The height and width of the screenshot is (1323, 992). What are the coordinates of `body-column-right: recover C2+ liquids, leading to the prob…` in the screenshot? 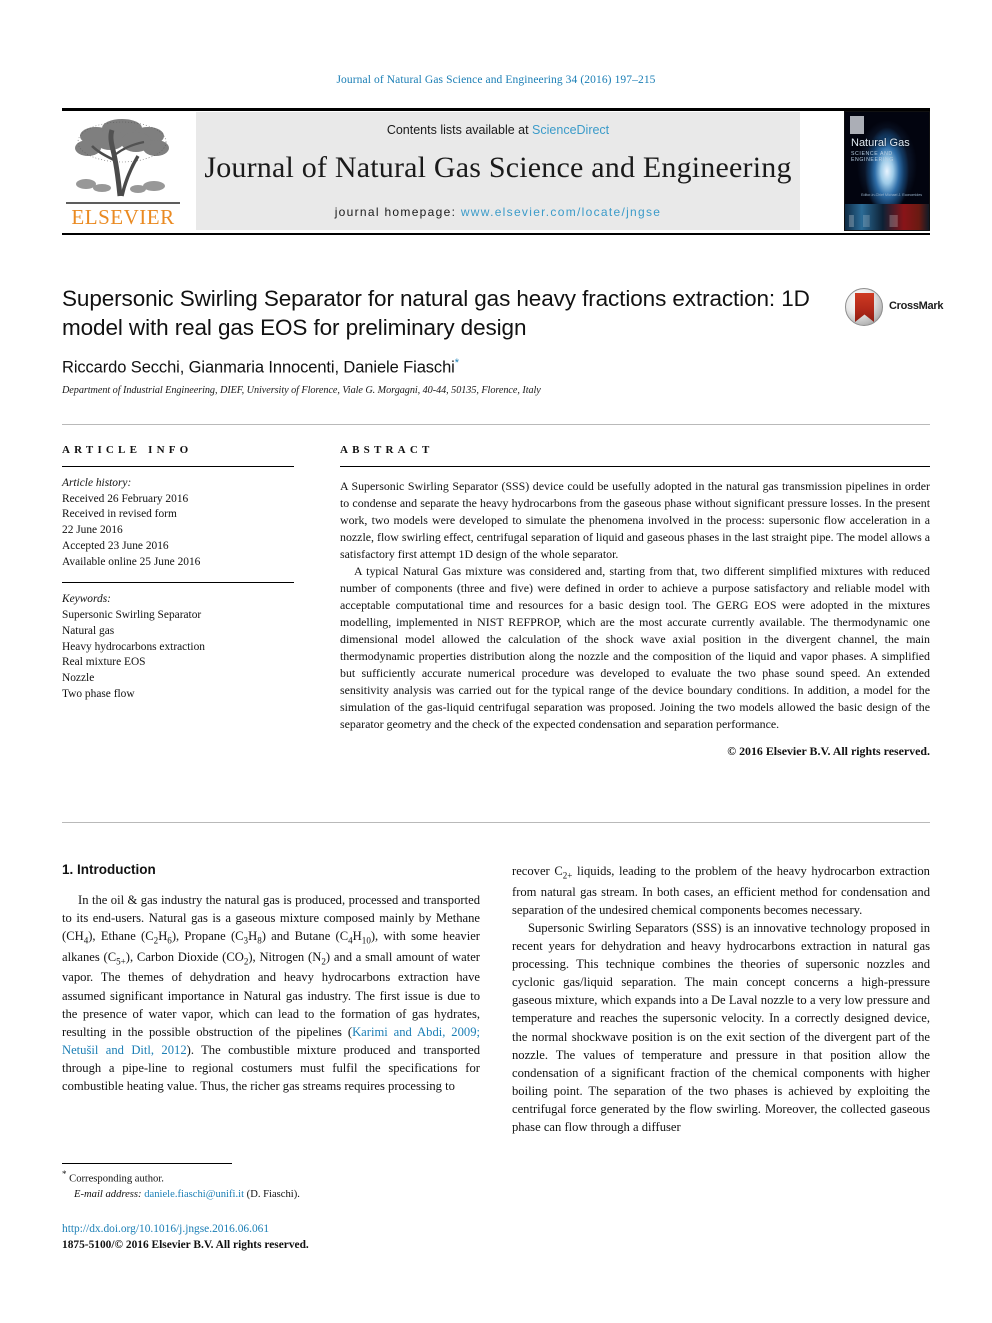 It's located at (721, 999).